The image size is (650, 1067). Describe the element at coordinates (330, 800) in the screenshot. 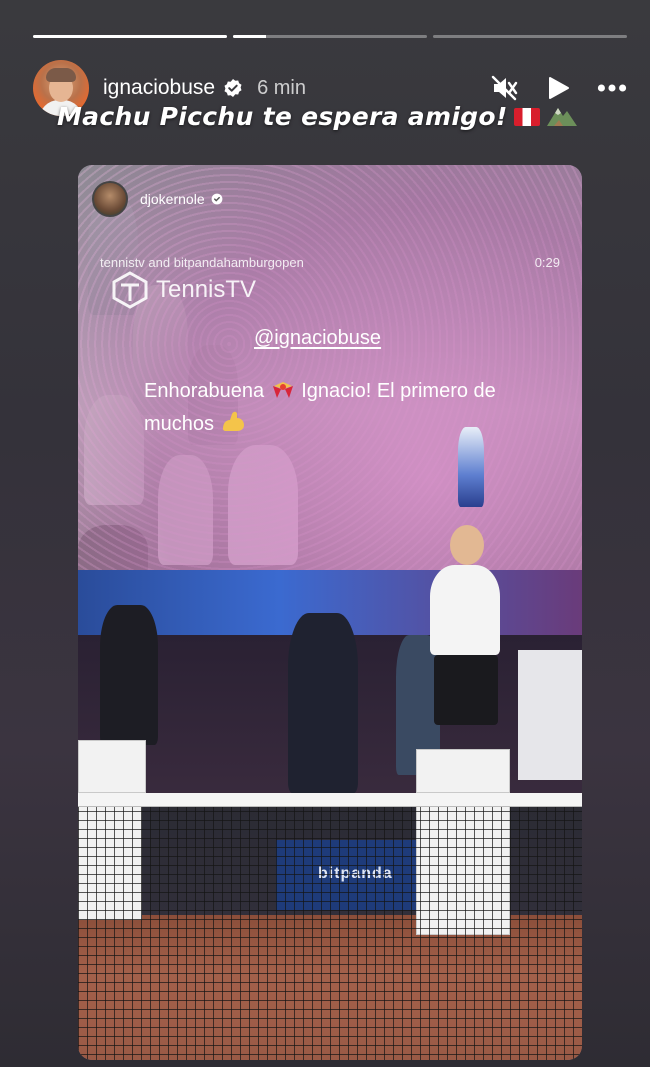

I see `net-tape` at that location.